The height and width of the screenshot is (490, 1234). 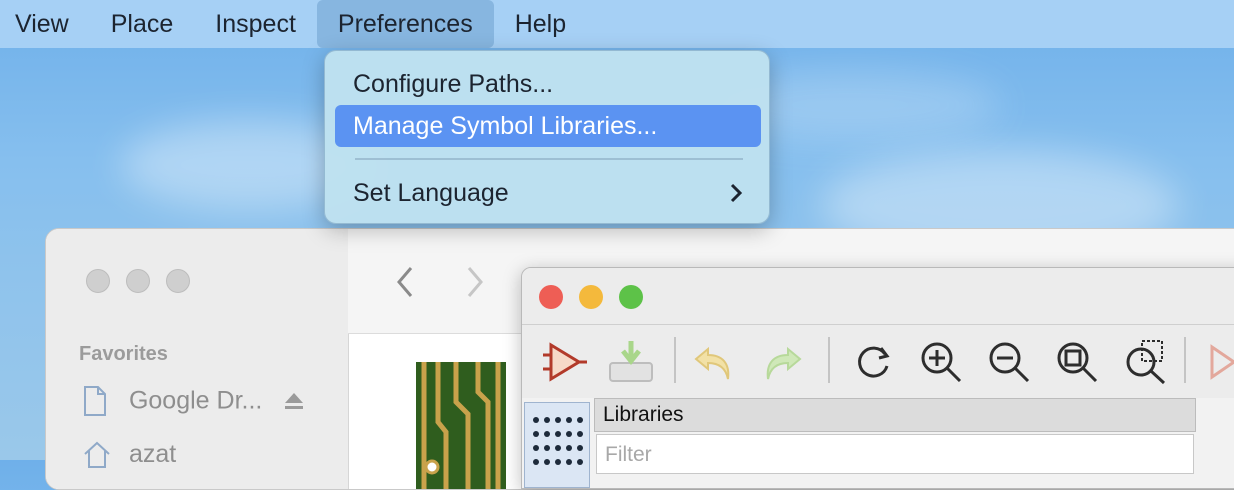 I want to click on forward-arrow-icon, so click(x=475, y=282).